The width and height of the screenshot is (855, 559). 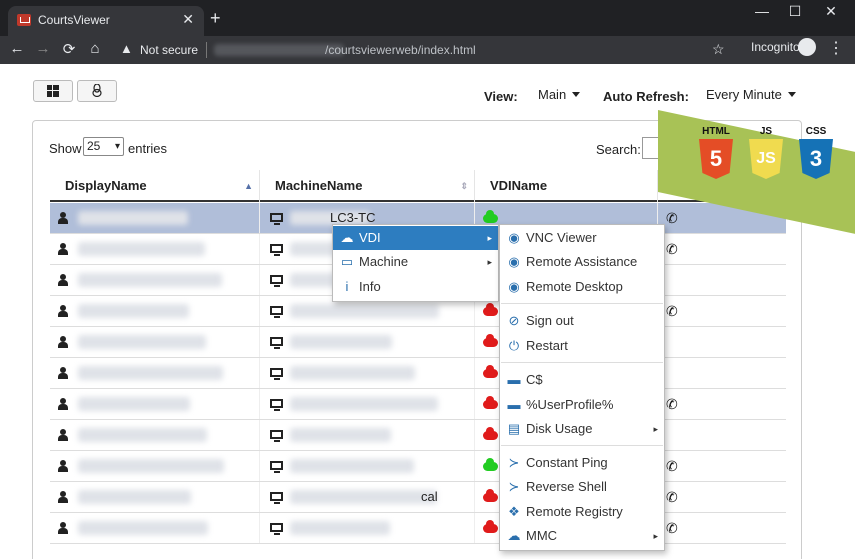 I want to click on displayname-cell, so click(x=155, y=218).